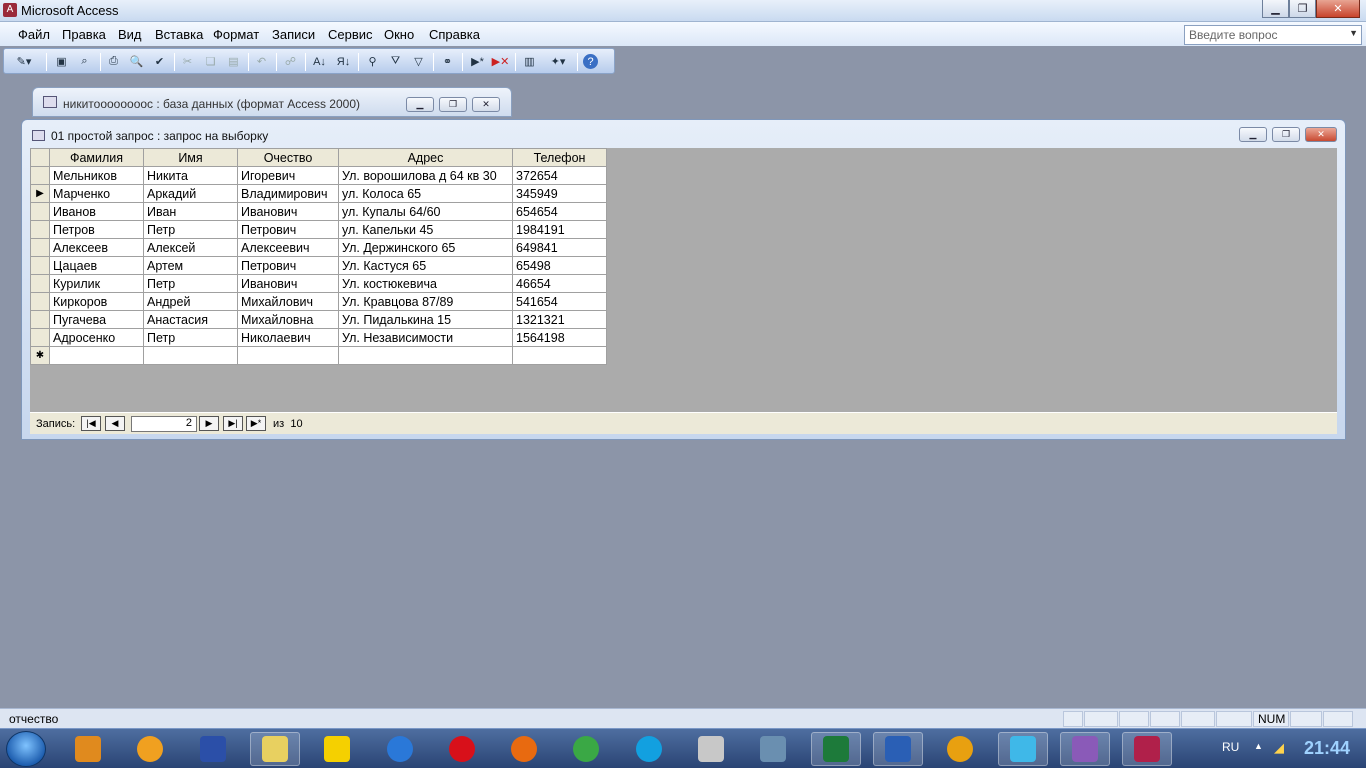 The image size is (1366, 768). What do you see at coordinates (454, 34) in the screenshot?
I see `menu-help: Справка` at bounding box center [454, 34].